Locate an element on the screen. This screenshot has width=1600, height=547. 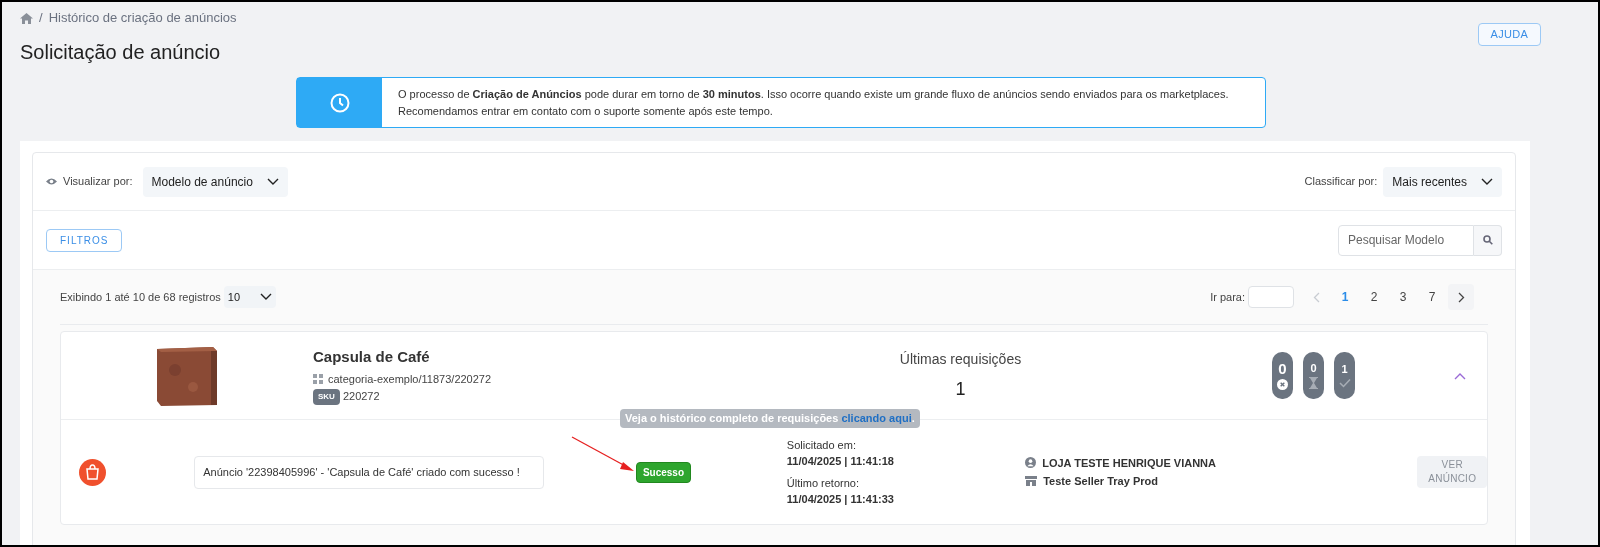
eye-icon is located at coordinates (51, 181).